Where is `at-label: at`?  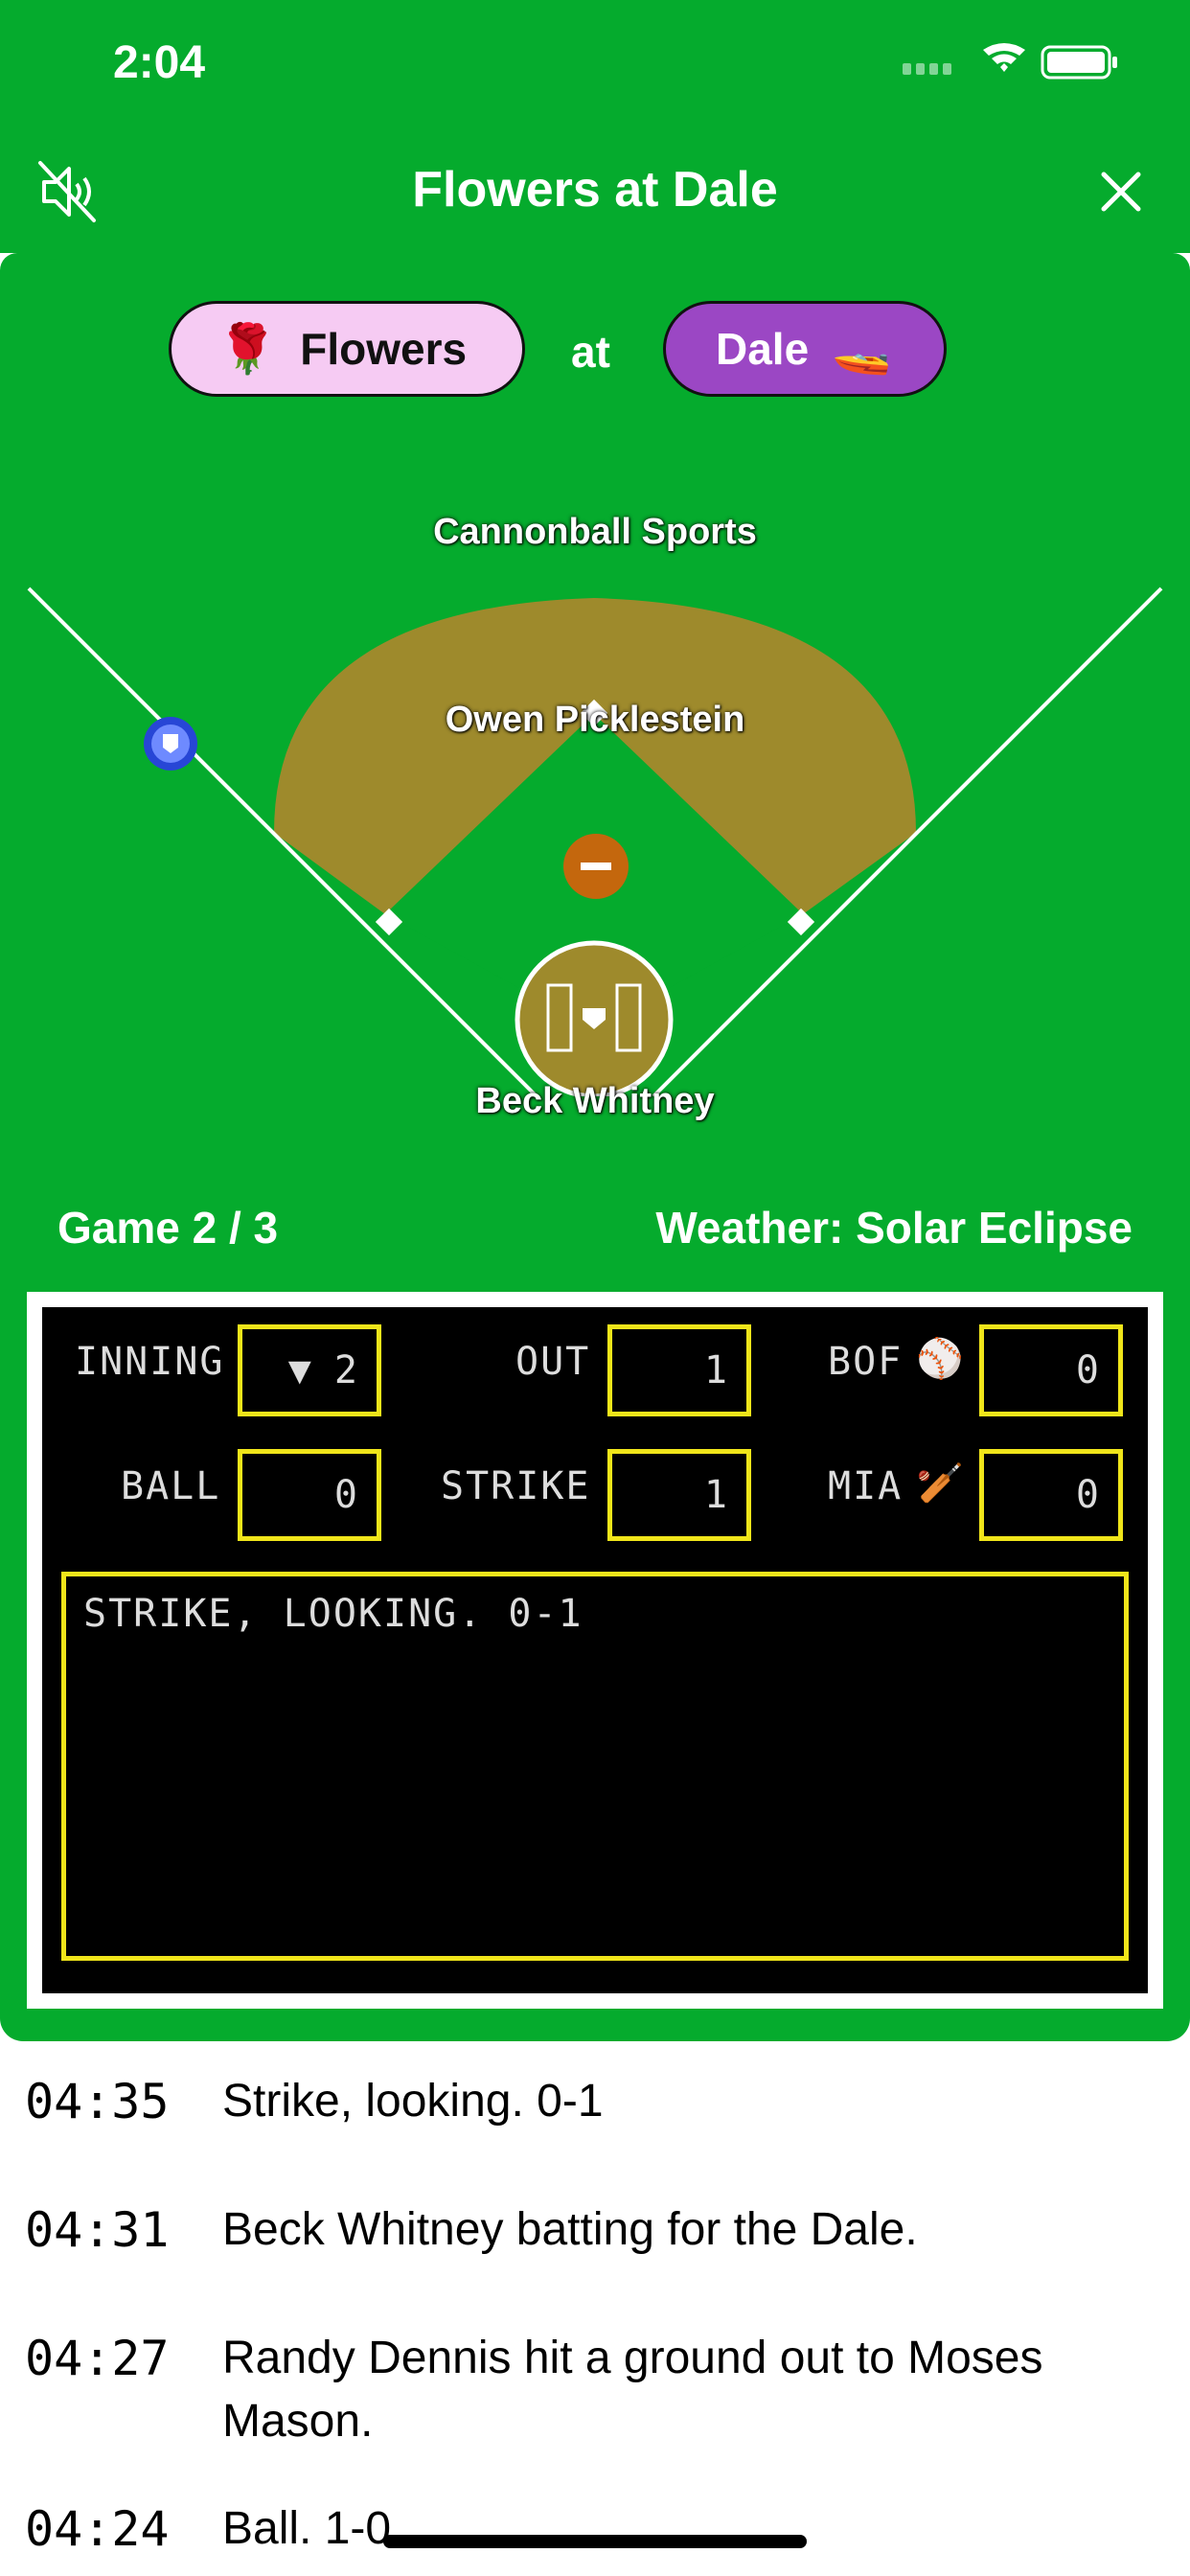 at-label: at is located at coordinates (590, 352).